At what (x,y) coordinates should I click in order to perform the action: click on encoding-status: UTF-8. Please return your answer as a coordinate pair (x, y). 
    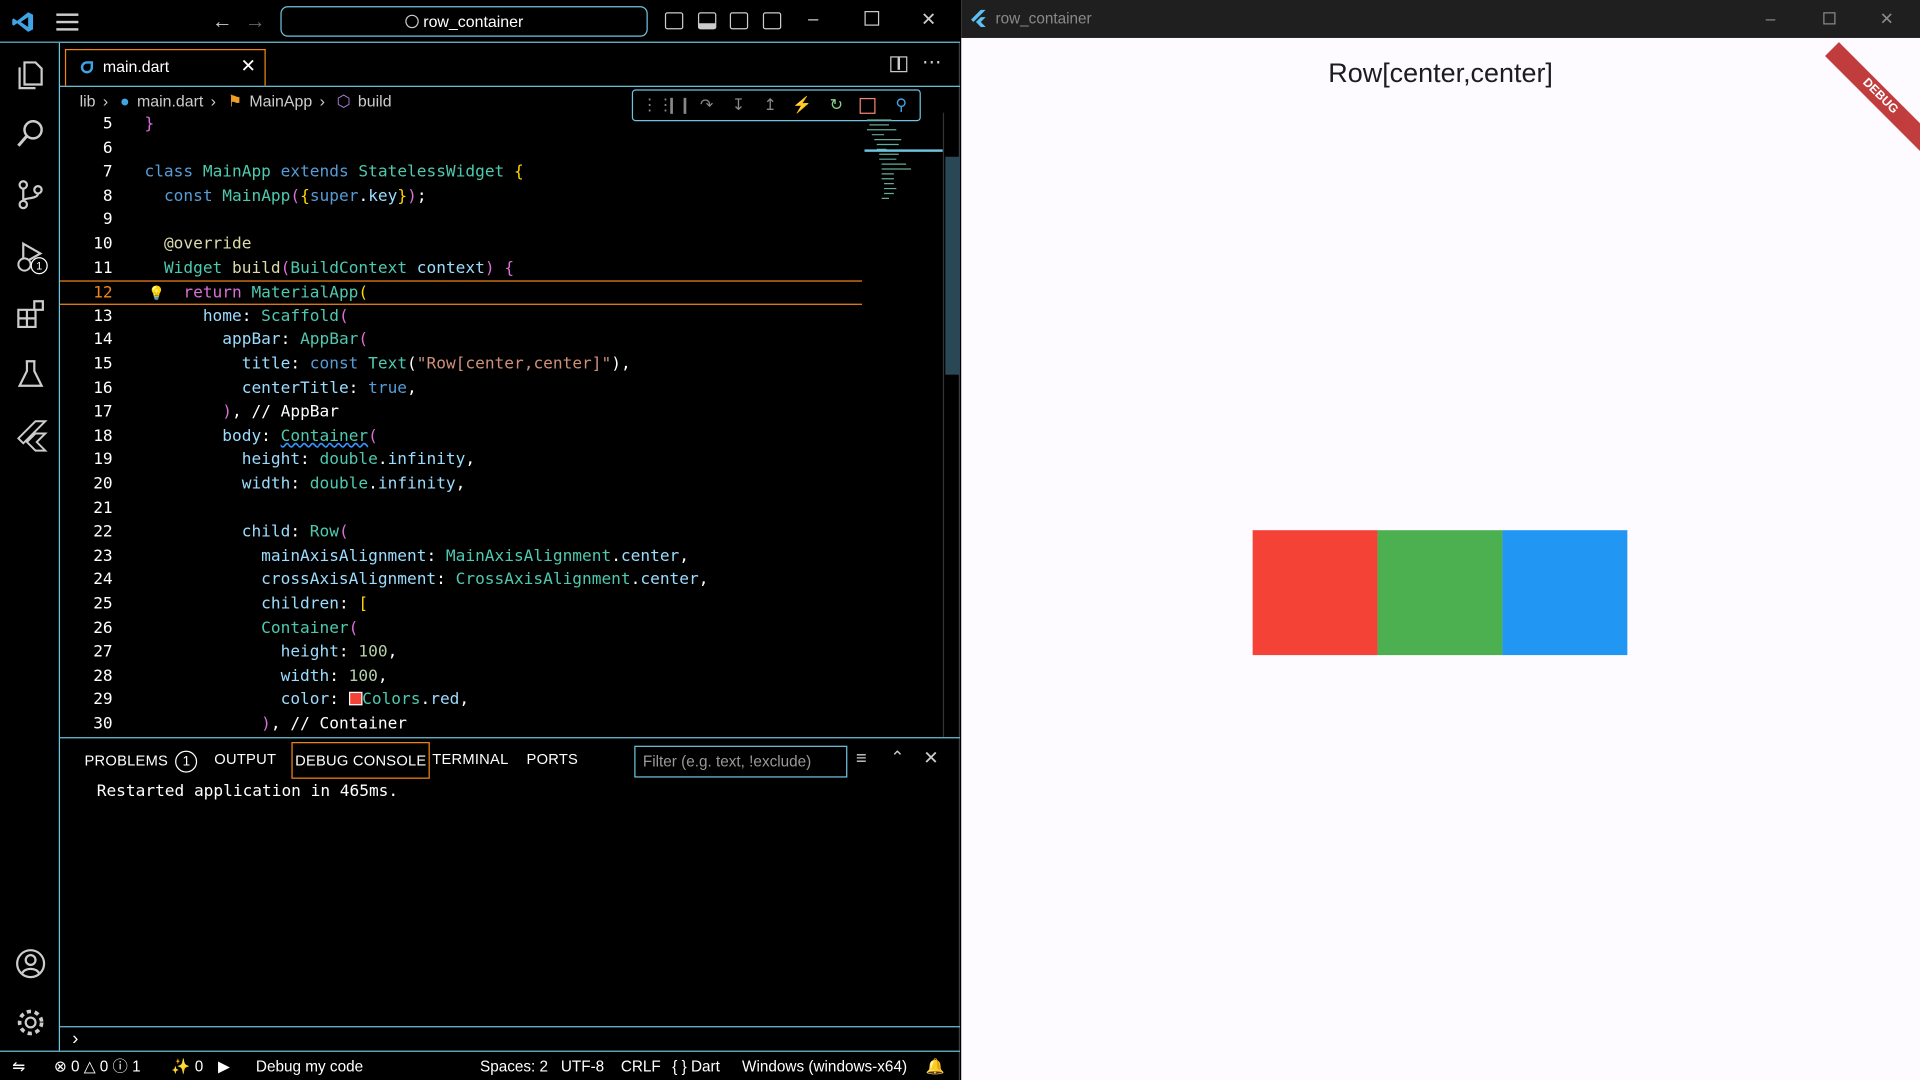
    Looking at the image, I should click on (582, 1066).